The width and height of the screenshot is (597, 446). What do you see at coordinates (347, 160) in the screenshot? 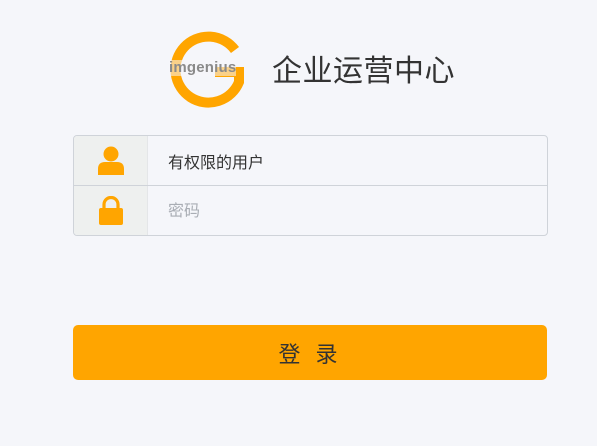
I see `username-field` at bounding box center [347, 160].